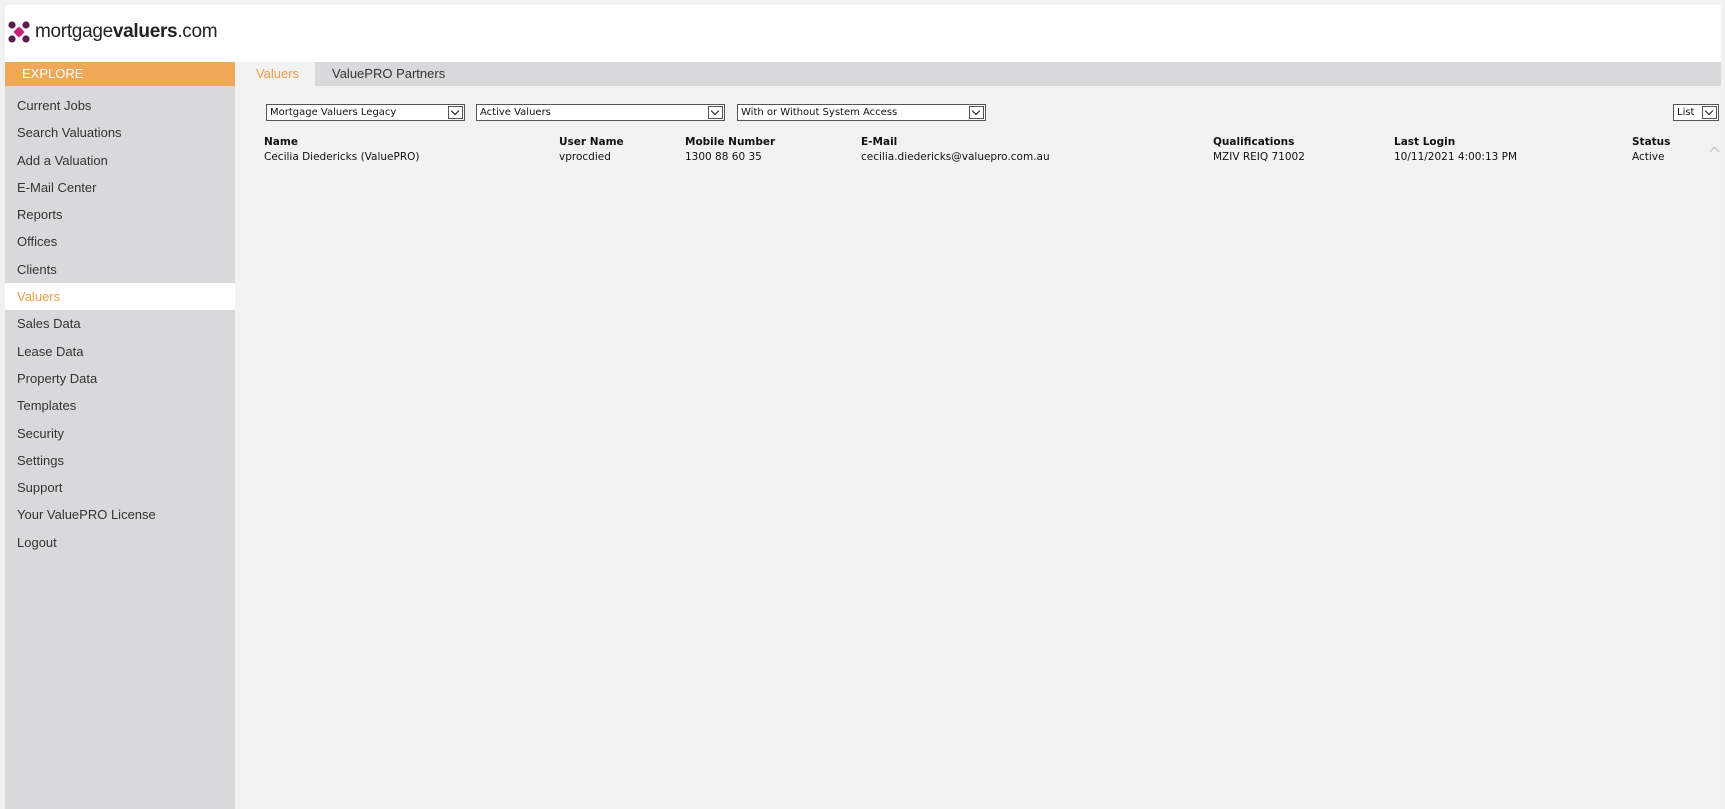  Describe the element at coordinates (585, 157) in the screenshot. I see `cell-username: vprocdied` at that location.